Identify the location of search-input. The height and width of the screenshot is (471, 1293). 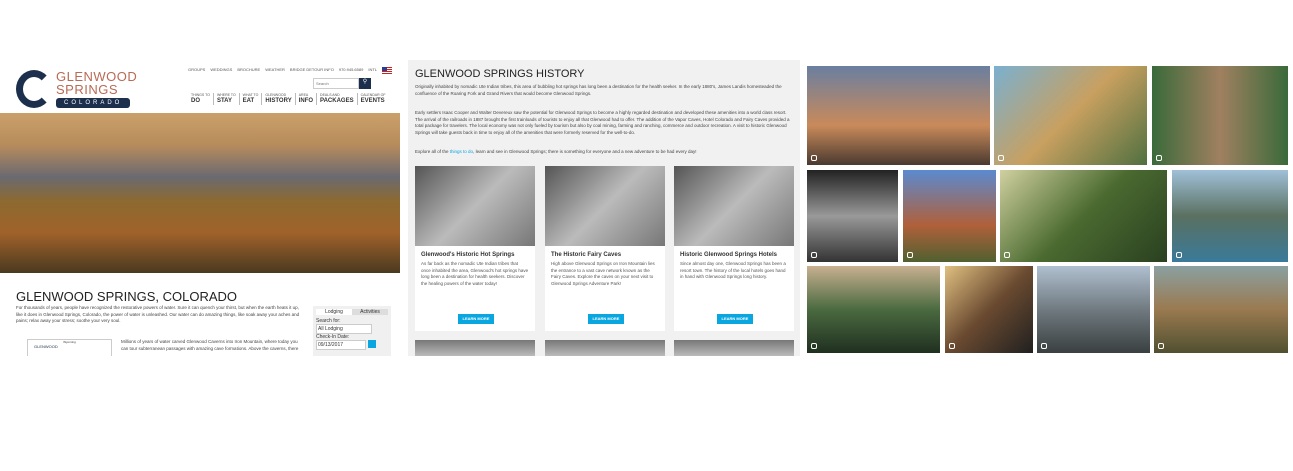
(336, 83).